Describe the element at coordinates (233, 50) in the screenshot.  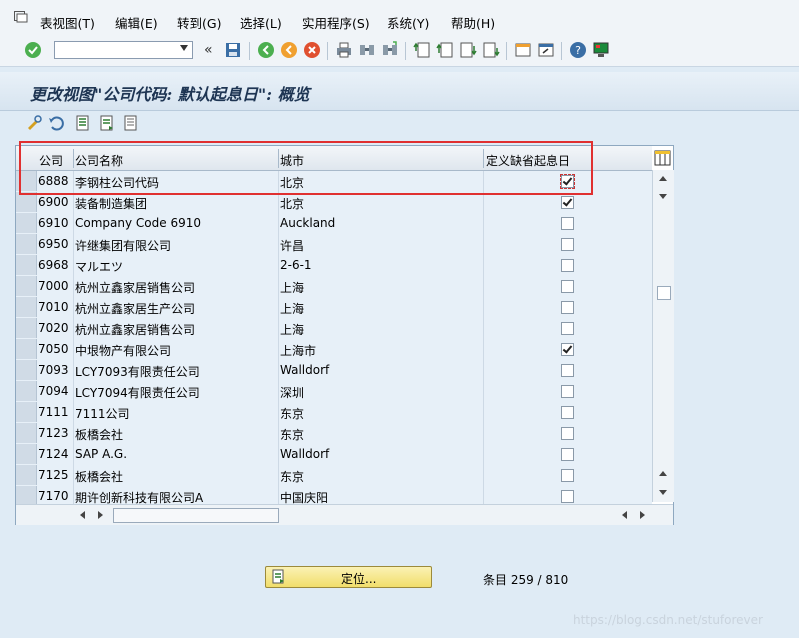
I see `save-icon` at that location.